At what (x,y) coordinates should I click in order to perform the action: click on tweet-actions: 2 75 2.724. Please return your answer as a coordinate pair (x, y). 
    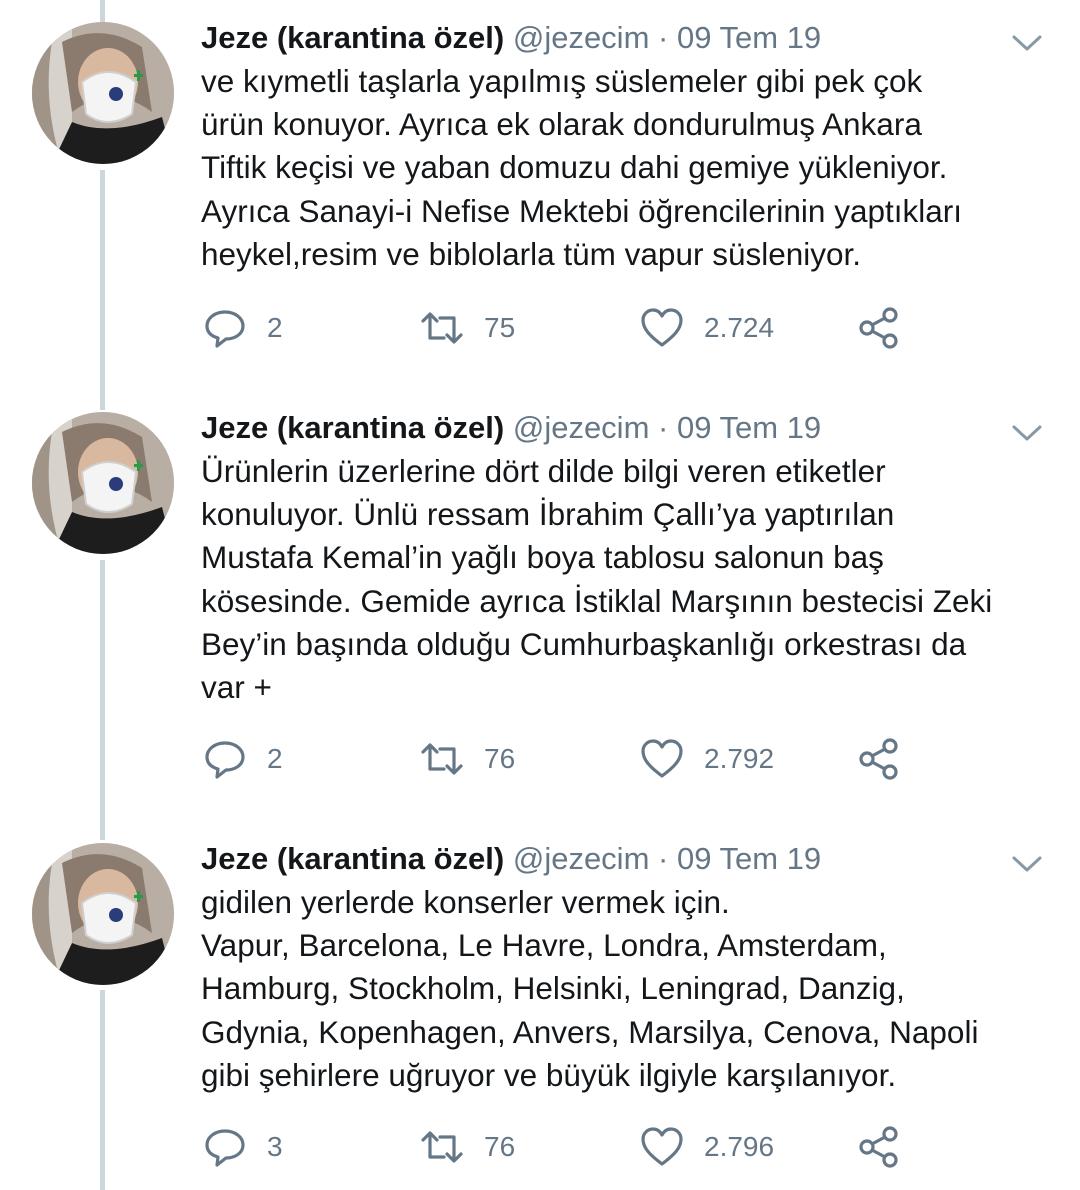
    Looking at the image, I should click on (540, 328).